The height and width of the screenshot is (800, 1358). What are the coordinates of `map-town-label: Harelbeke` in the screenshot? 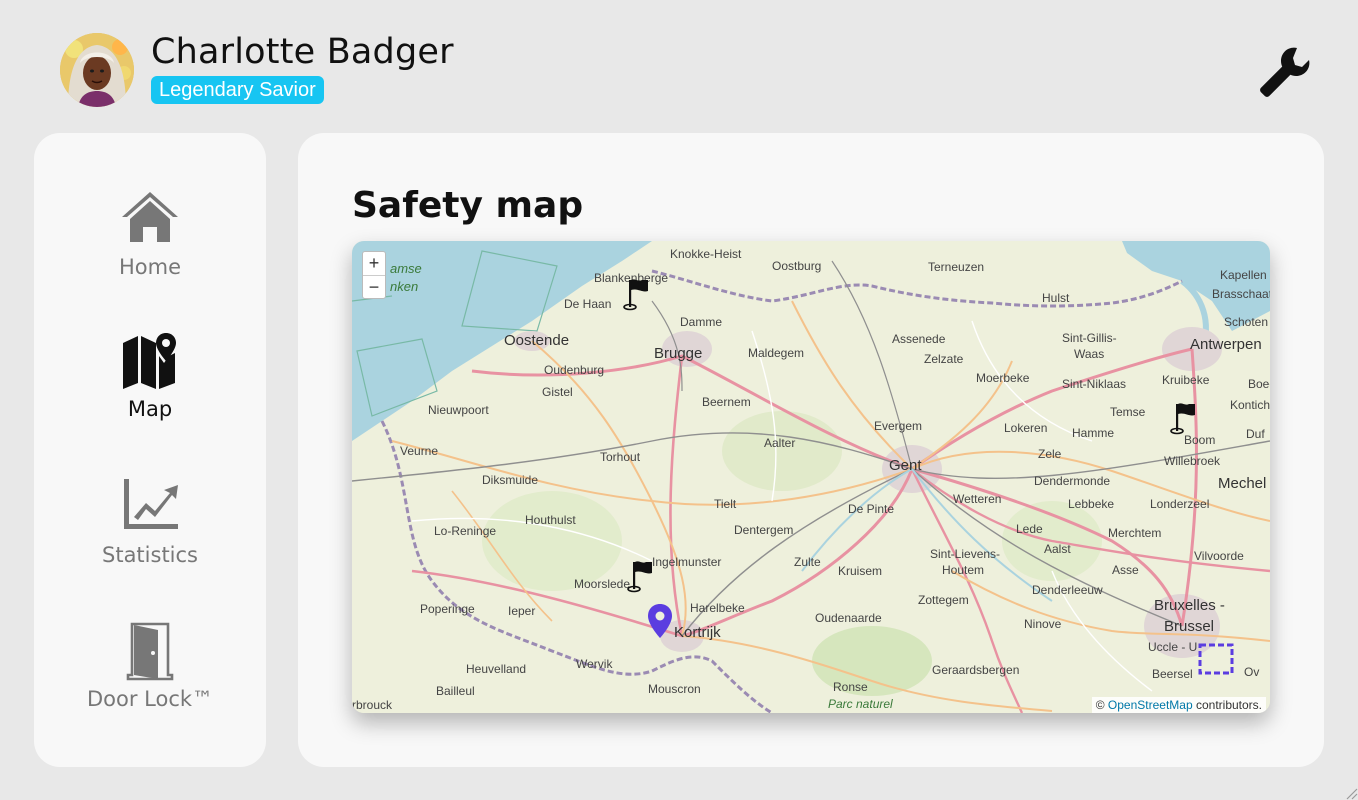 It's located at (717, 608).